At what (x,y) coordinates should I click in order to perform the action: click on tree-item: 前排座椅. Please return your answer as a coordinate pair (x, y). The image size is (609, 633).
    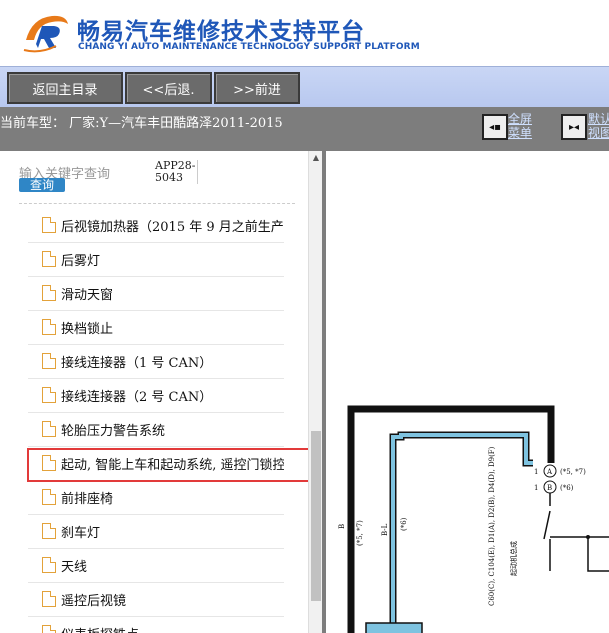
    Looking at the image, I should click on (156, 497).